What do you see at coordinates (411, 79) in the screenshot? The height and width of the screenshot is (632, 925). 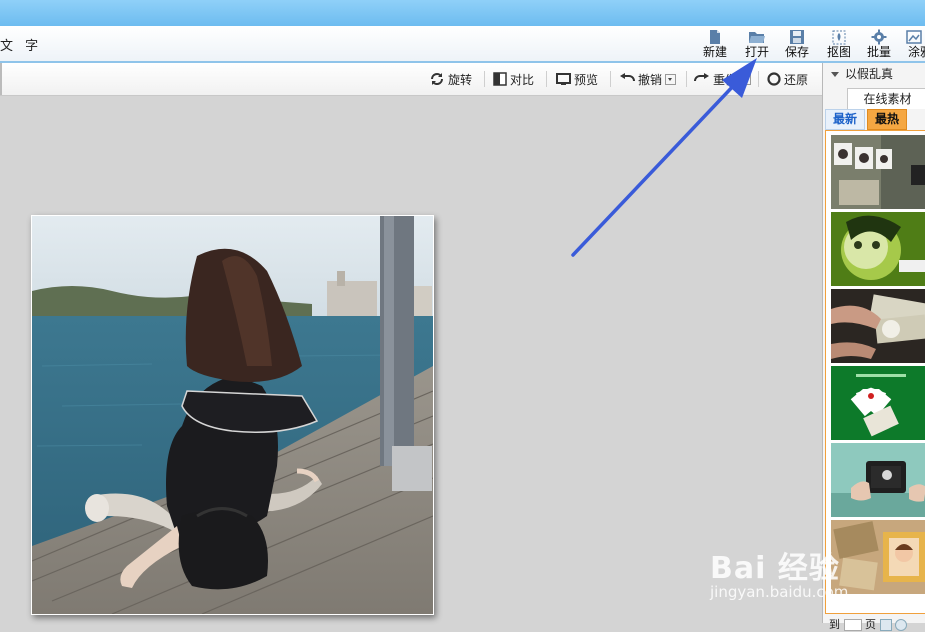 I see `edit-subbar: 旋转 对比 预览 撤销 重做 还原` at bounding box center [411, 79].